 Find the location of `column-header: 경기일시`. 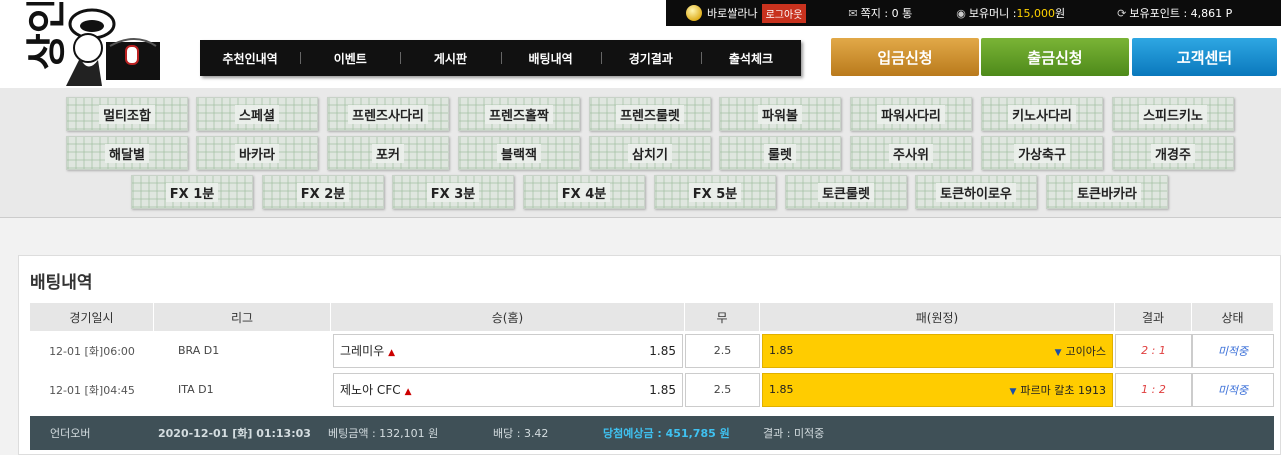

column-header: 경기일시 is located at coordinates (92, 317).